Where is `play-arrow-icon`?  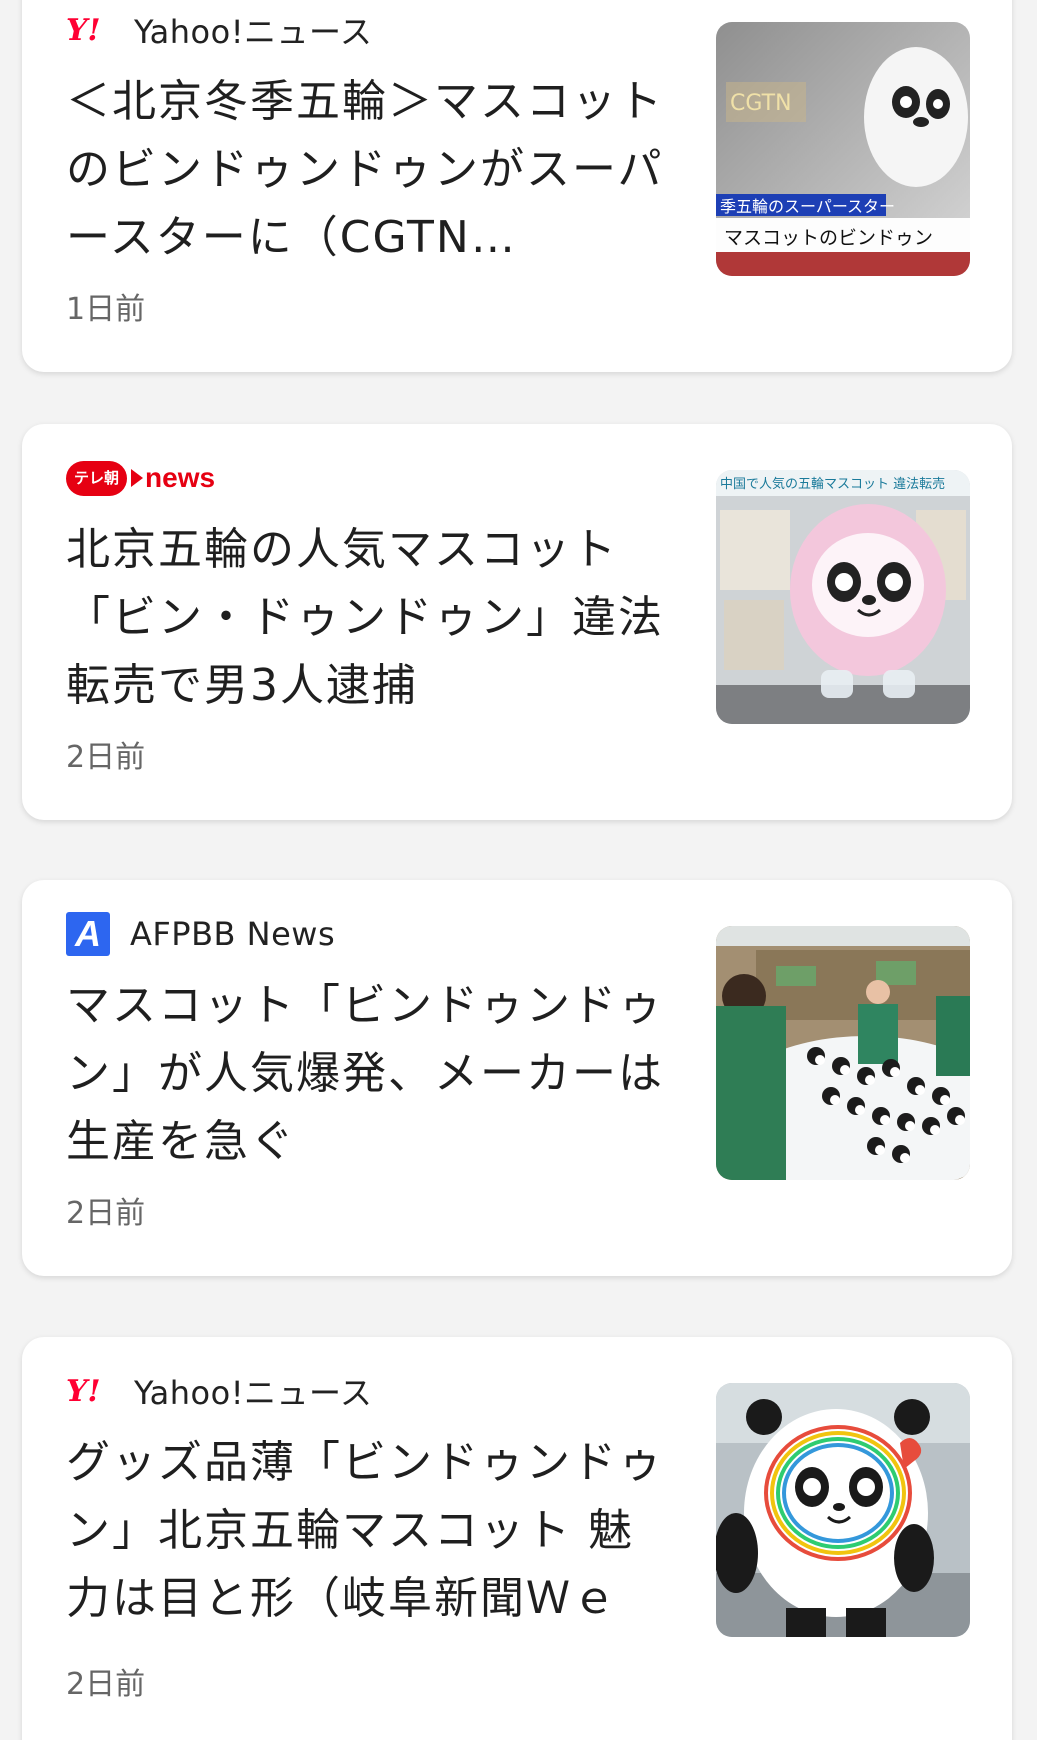 play-arrow-icon is located at coordinates (137, 478).